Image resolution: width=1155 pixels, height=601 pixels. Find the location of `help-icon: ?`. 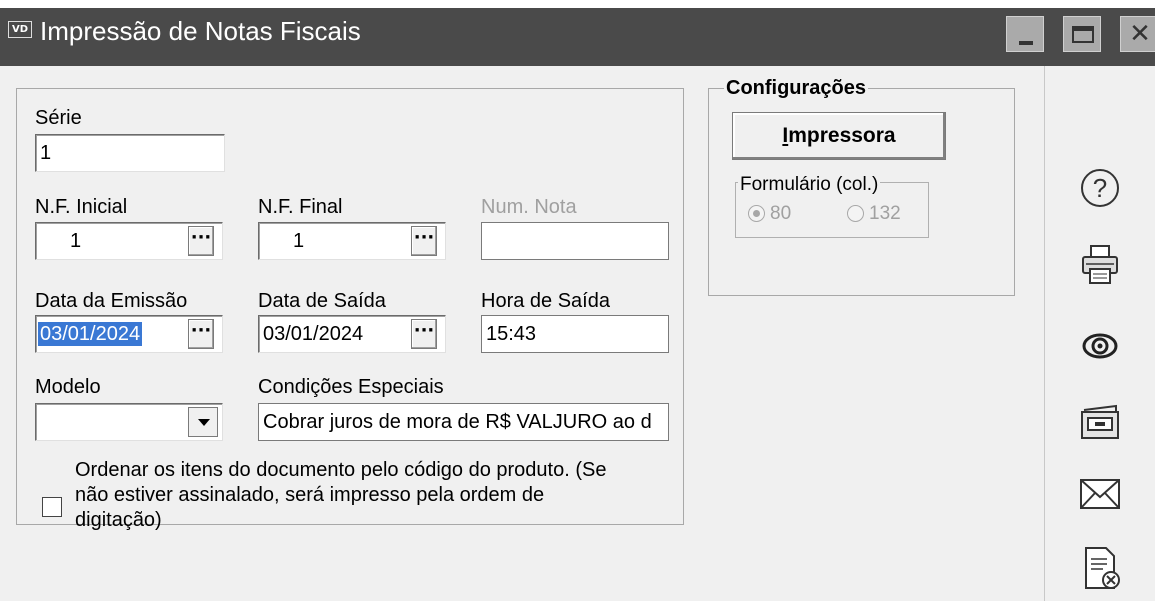

help-icon: ? is located at coordinates (1100, 188).